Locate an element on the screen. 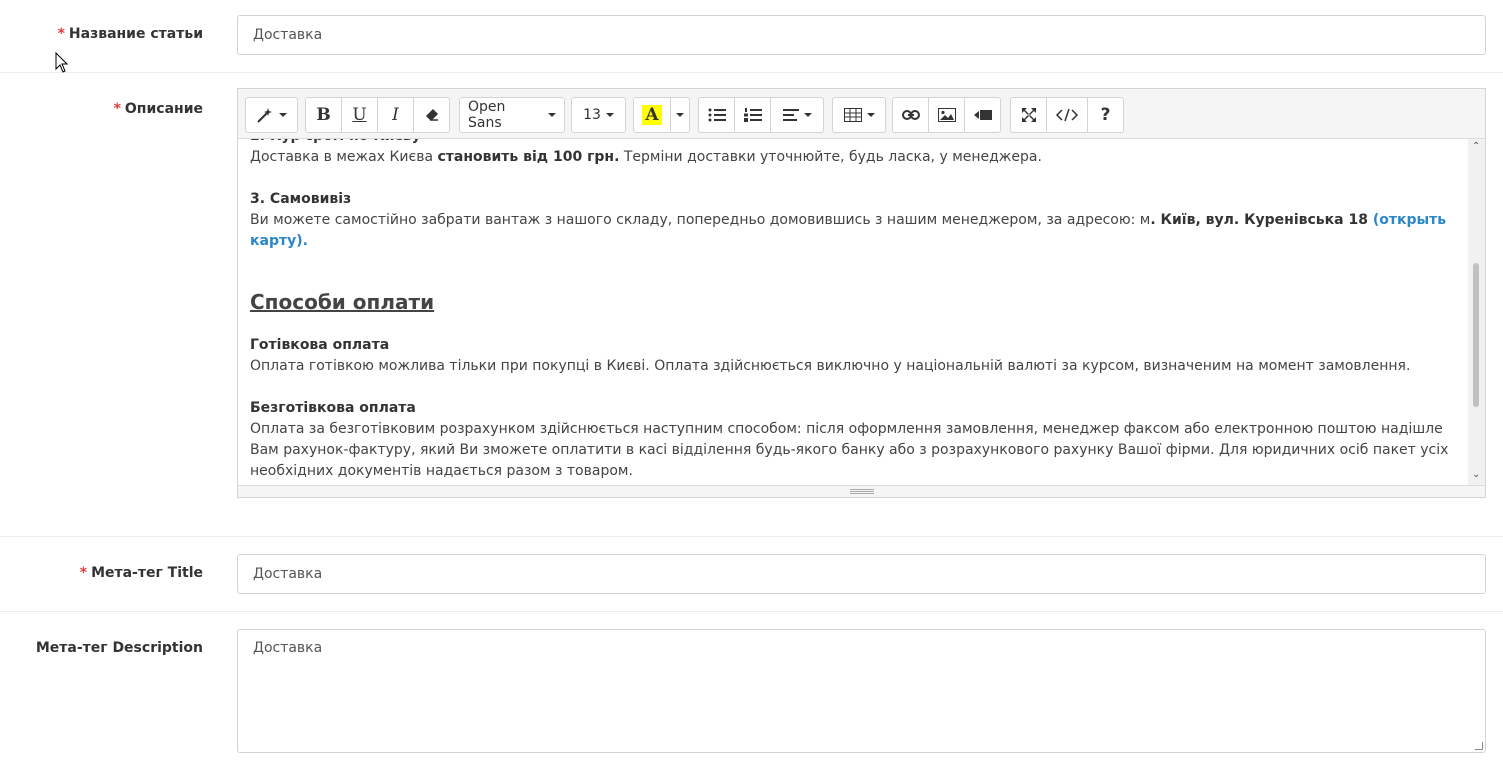 Image resolution: width=1503 pixels, height=768 pixels. title-input: Доставка is located at coordinates (861, 35).